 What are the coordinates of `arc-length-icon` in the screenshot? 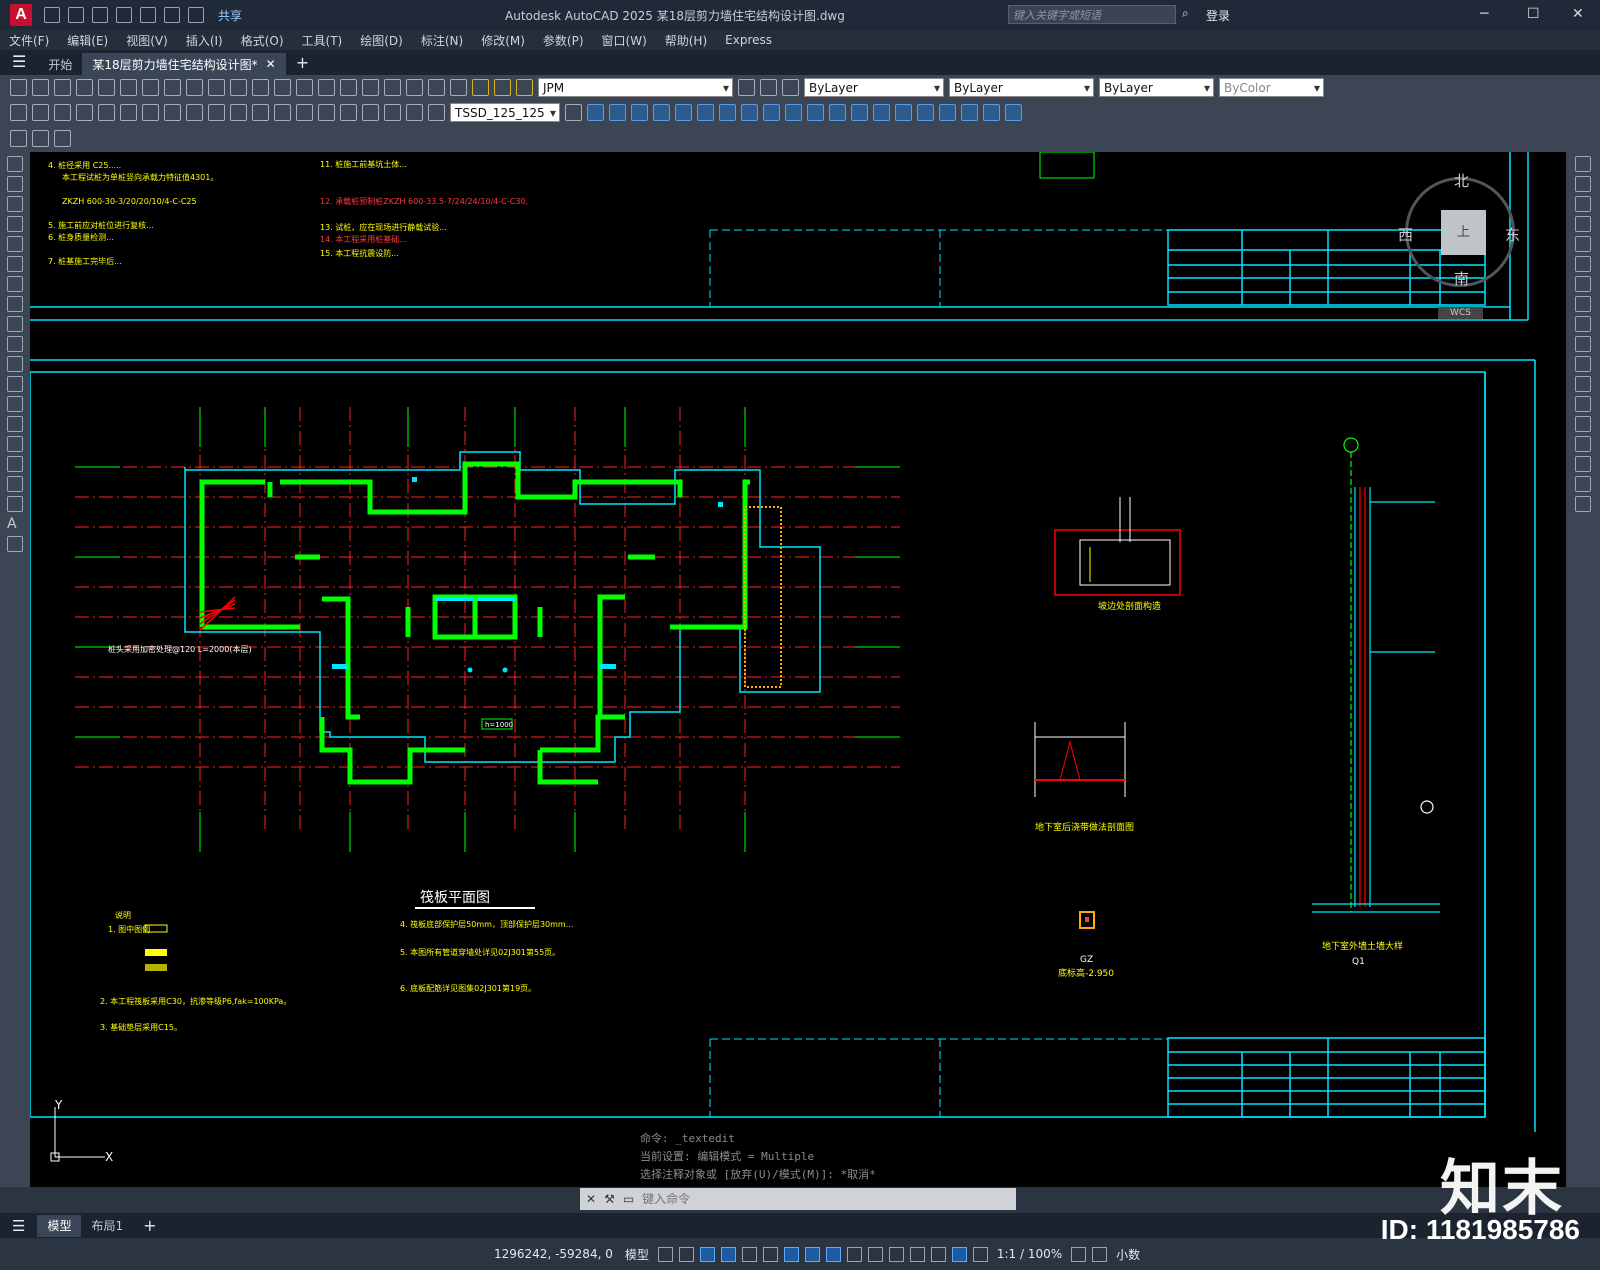 It's located at (62, 112).